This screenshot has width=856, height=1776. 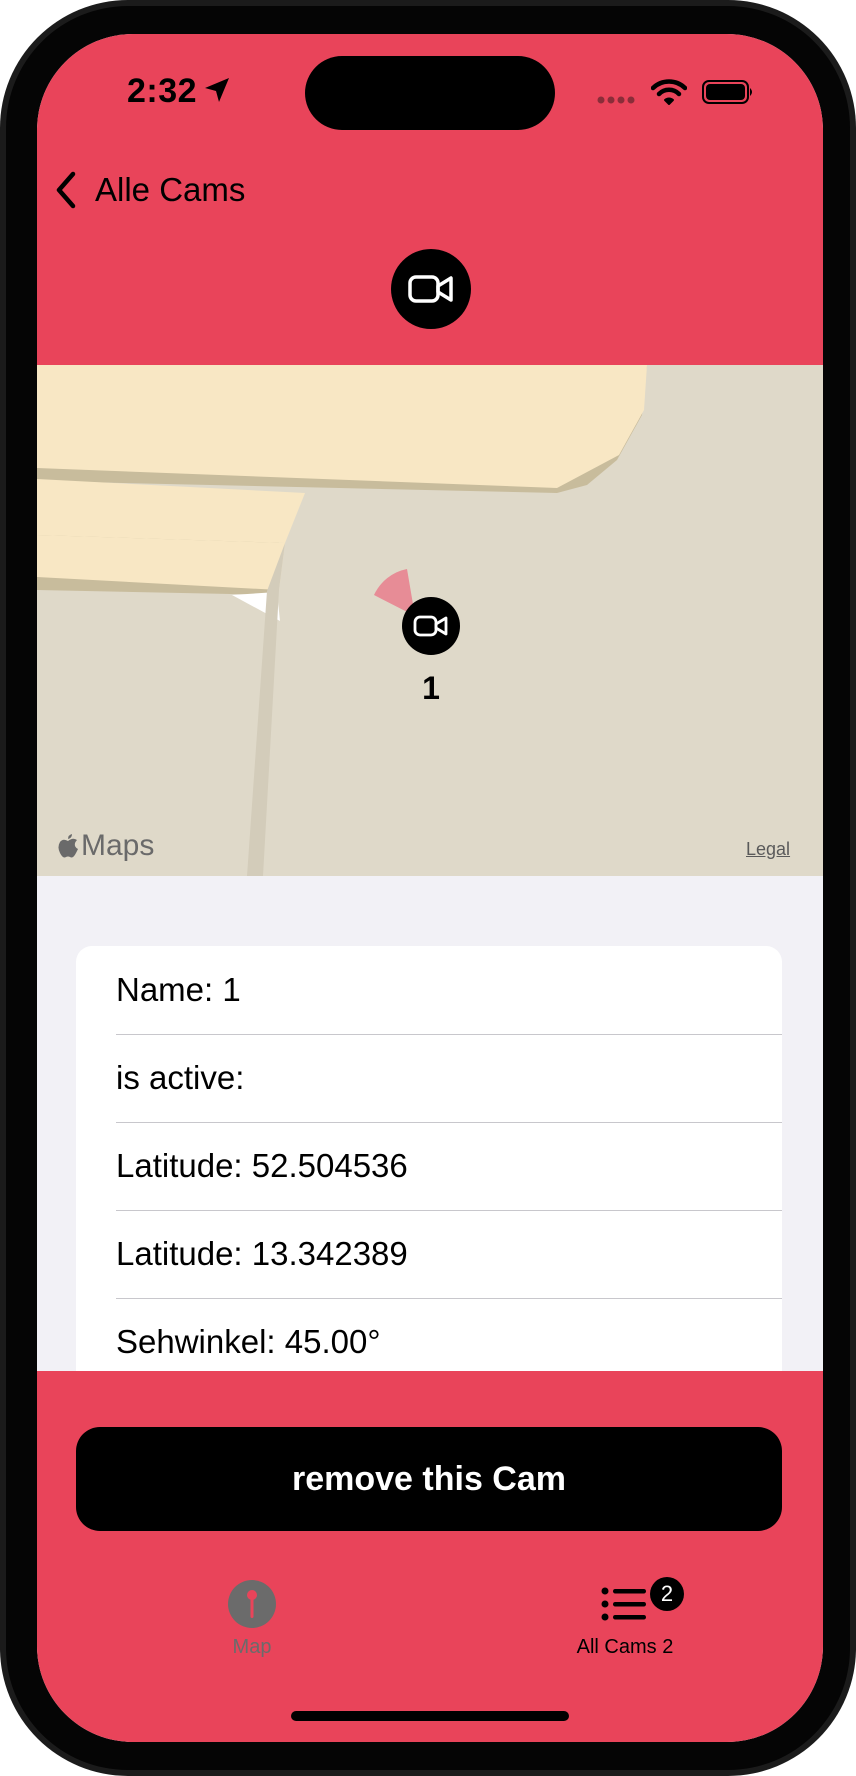 I want to click on apple-logo-icon, so click(x=68, y=846).